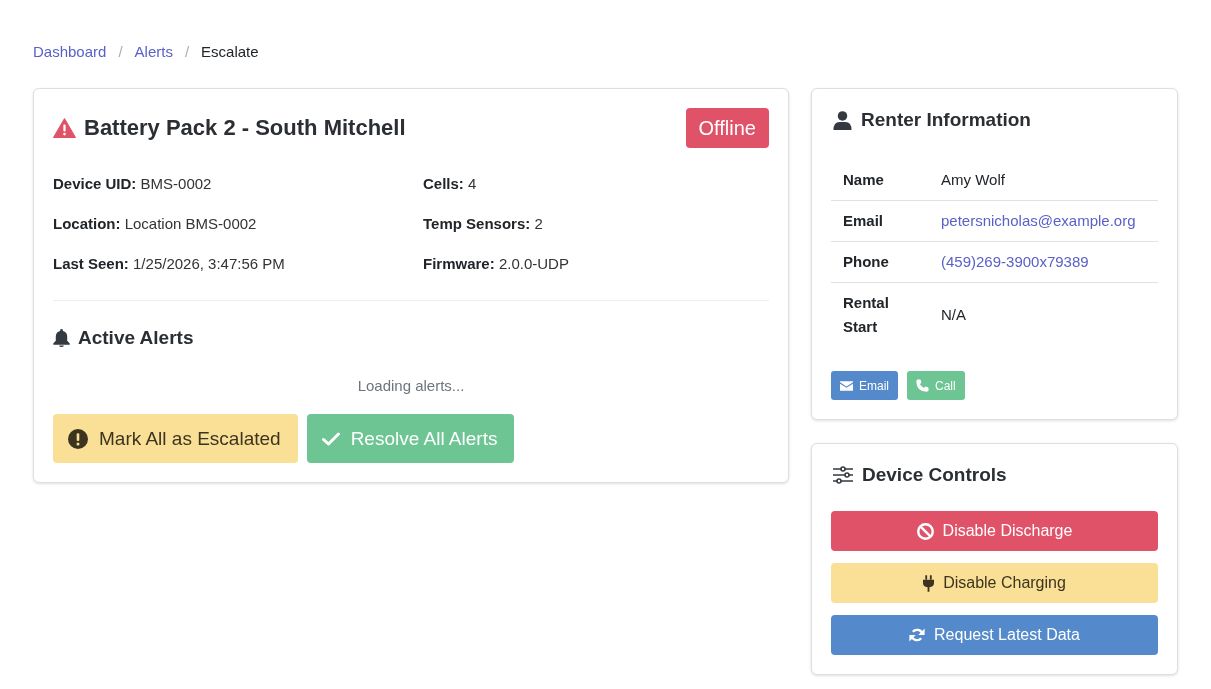  What do you see at coordinates (175, 438) in the screenshot?
I see `mark-escalated-button: Mark All as Escalated` at bounding box center [175, 438].